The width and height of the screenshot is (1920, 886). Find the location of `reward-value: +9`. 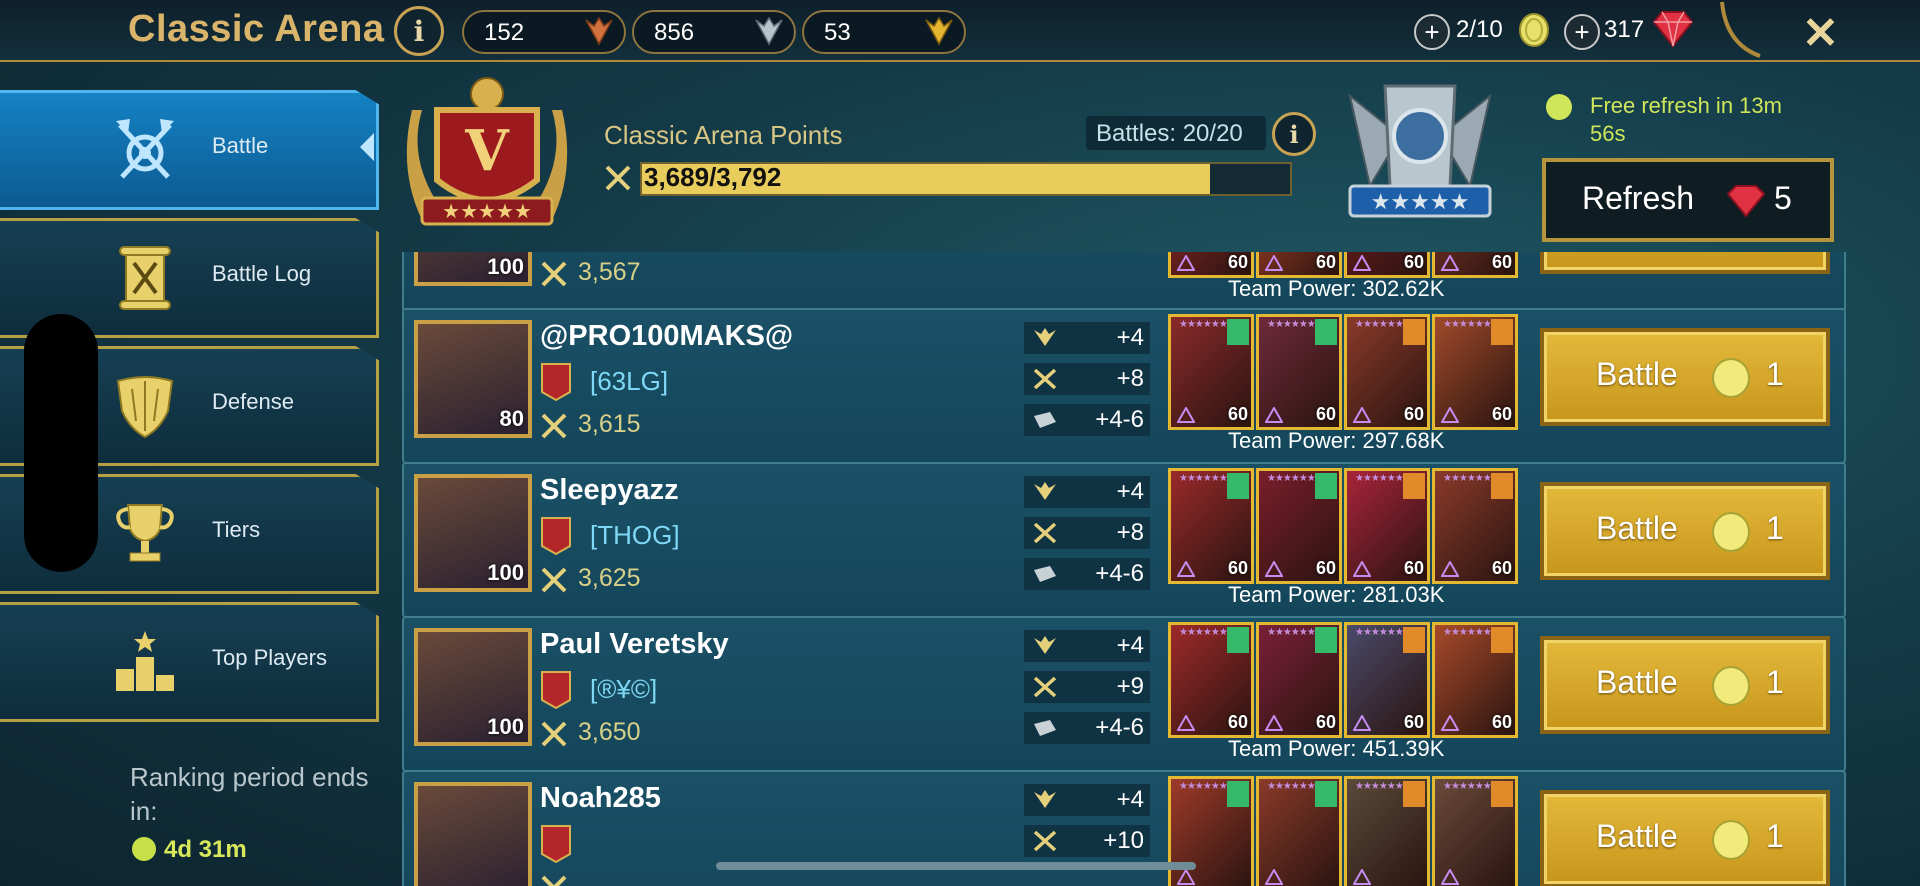

reward-value: +9 is located at coordinates (1130, 686).